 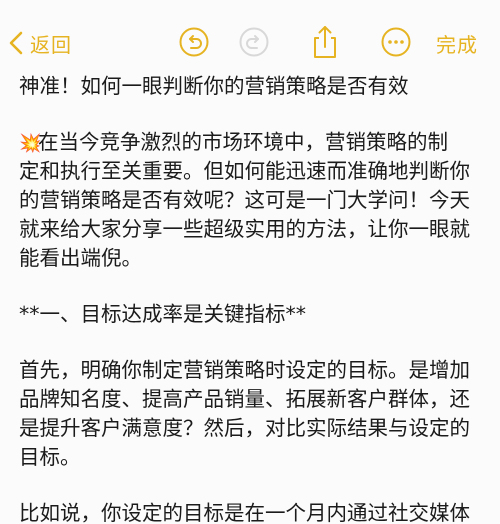 What do you see at coordinates (214, 86) in the screenshot?
I see `note-title: 神准！如何一眼判断你的营销策略是否有效` at bounding box center [214, 86].